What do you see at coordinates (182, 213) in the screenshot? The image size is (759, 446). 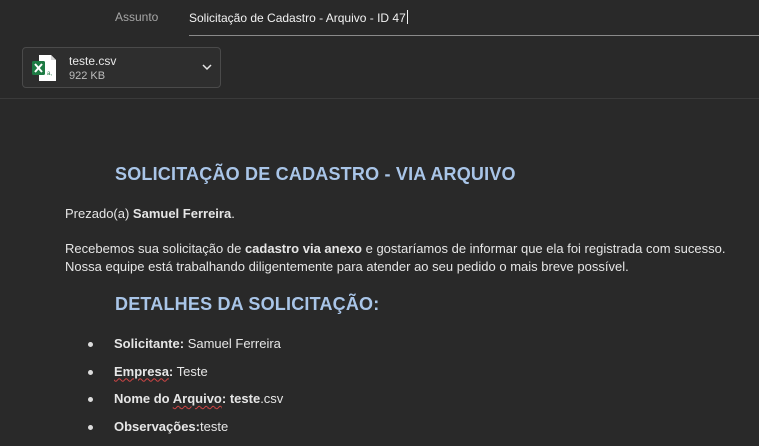 I see `greeting-name: Samuel Ferreira` at bounding box center [182, 213].